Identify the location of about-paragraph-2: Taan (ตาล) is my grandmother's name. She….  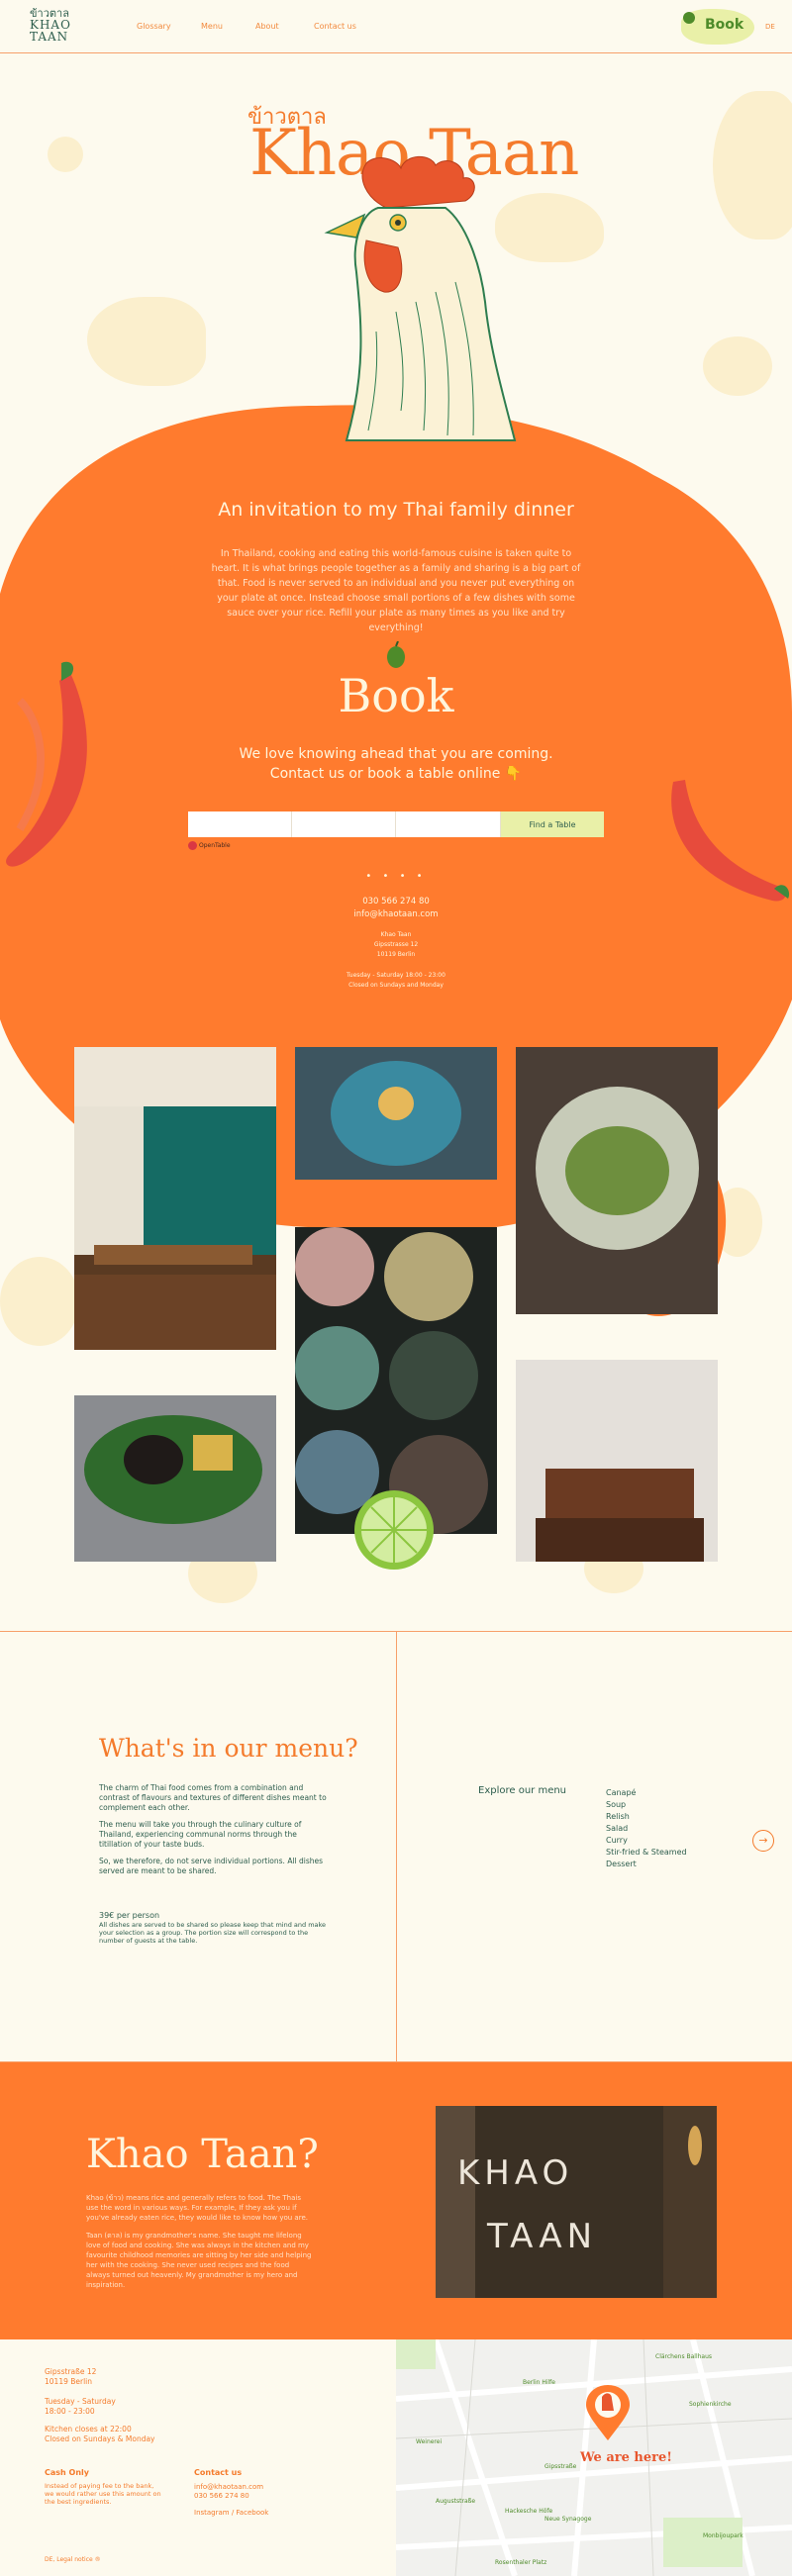
(199, 2260).